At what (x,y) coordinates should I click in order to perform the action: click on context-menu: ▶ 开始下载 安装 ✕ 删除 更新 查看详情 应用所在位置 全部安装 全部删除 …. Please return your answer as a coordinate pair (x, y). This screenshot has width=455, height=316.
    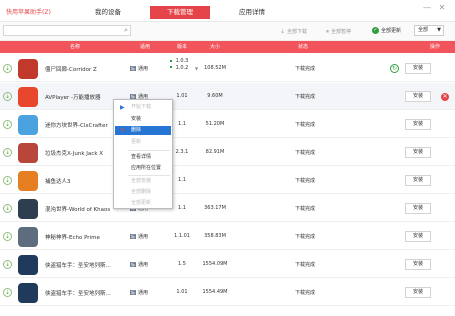
    Looking at the image, I should click on (143, 154).